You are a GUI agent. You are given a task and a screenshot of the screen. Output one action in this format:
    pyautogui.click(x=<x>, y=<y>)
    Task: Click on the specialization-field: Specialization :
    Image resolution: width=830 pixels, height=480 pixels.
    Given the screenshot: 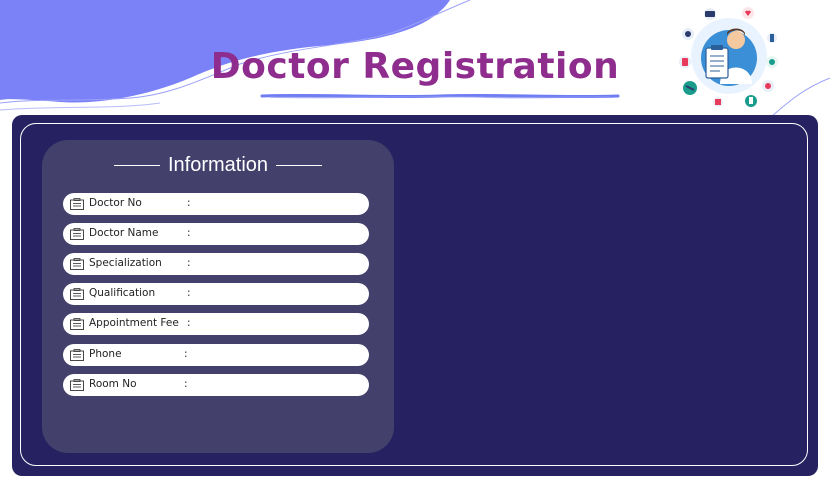 What is the action you would take?
    pyautogui.click(x=216, y=264)
    